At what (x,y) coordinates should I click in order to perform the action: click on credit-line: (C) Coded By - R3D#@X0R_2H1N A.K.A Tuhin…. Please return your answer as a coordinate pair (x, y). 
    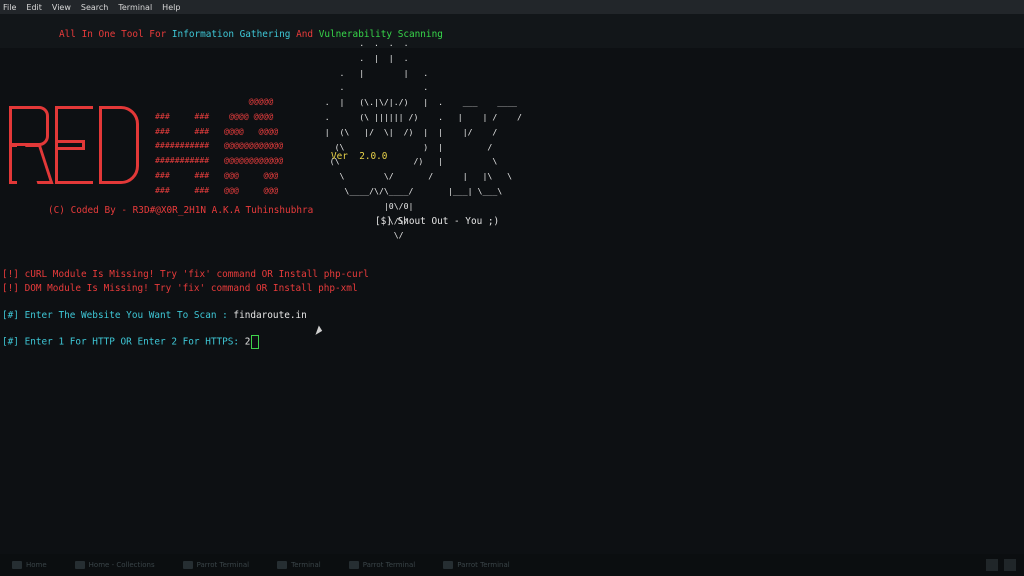
    Looking at the image, I should click on (181, 210).